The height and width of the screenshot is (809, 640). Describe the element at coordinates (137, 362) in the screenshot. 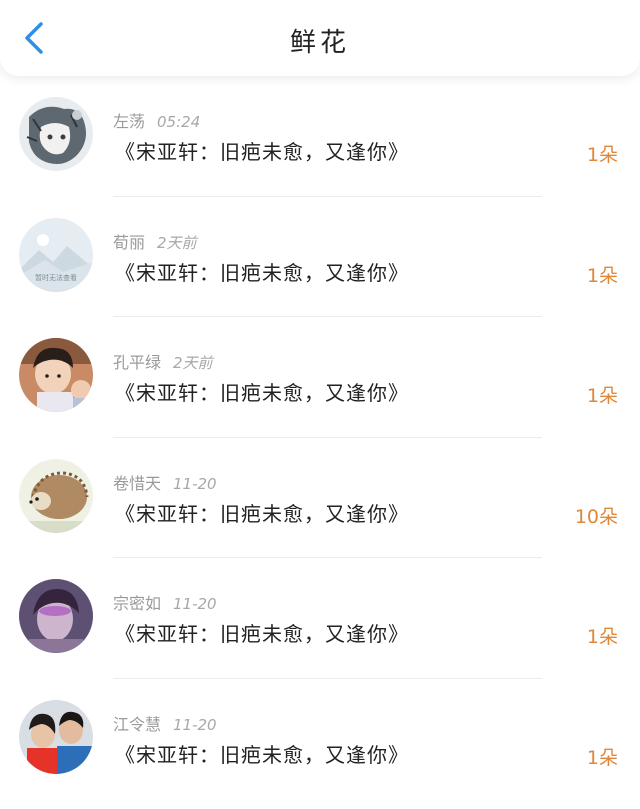

I see `sender-name: 孔平绿` at that location.